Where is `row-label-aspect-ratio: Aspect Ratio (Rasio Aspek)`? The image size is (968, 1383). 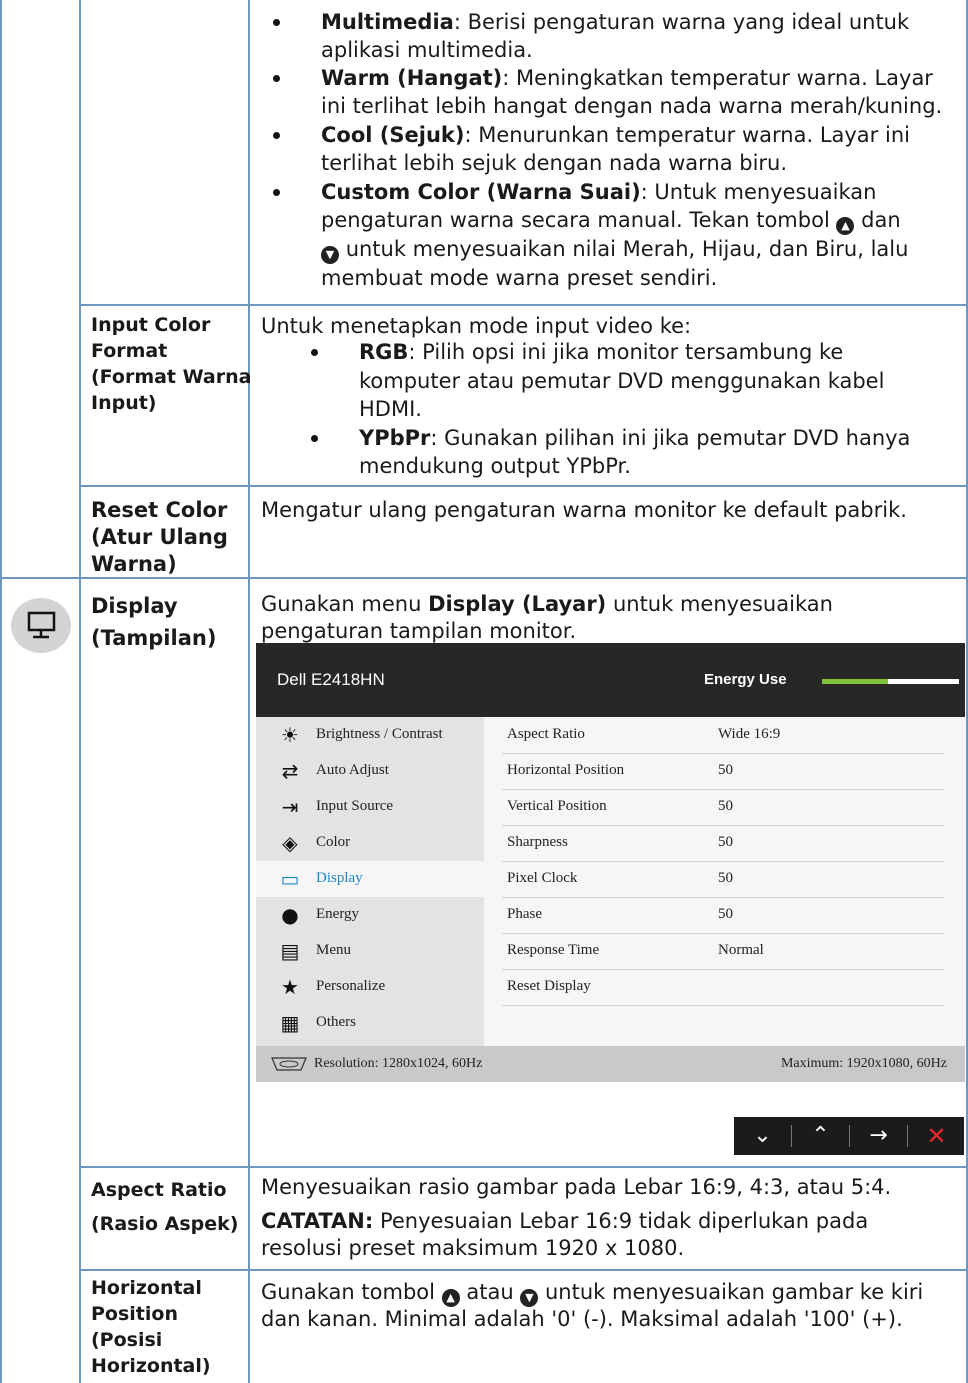
row-label-aspect-ratio: Aspect Ratio (Rasio Aspek) is located at coordinates (164, 1207).